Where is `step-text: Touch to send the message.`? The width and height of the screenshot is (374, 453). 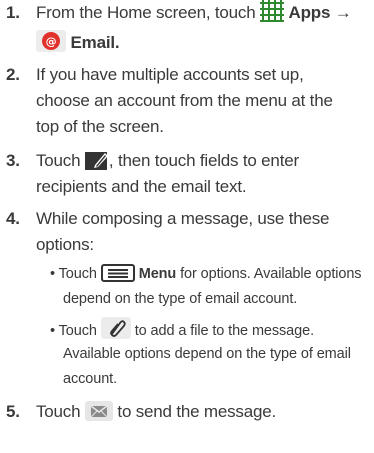
step-text: Touch to send the message. is located at coordinates (156, 414).